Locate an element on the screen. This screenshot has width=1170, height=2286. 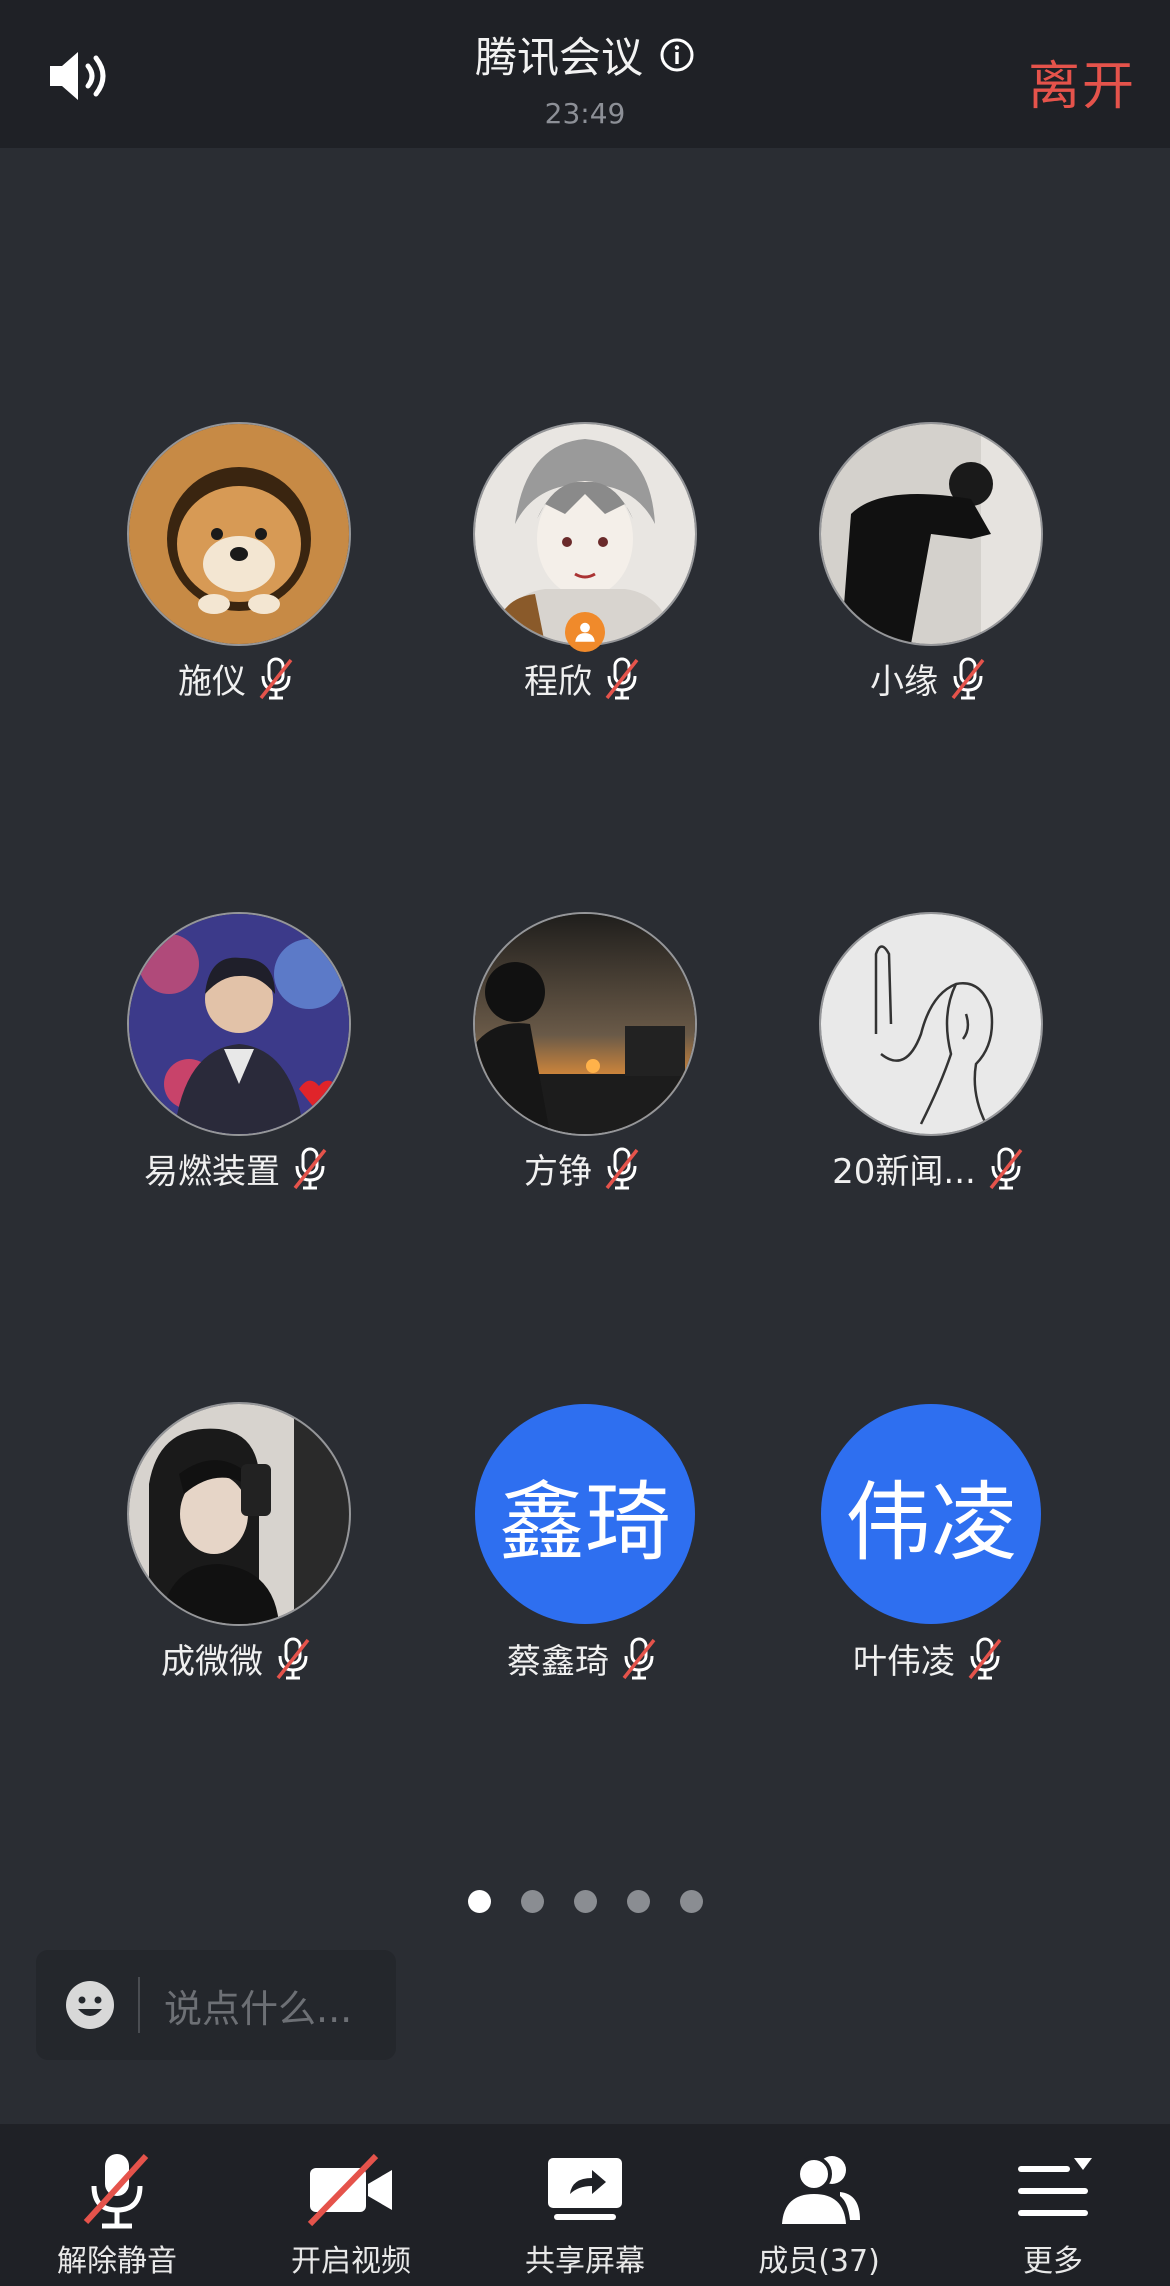
participant-tile: 程欣 is located at coordinates (583, 569).